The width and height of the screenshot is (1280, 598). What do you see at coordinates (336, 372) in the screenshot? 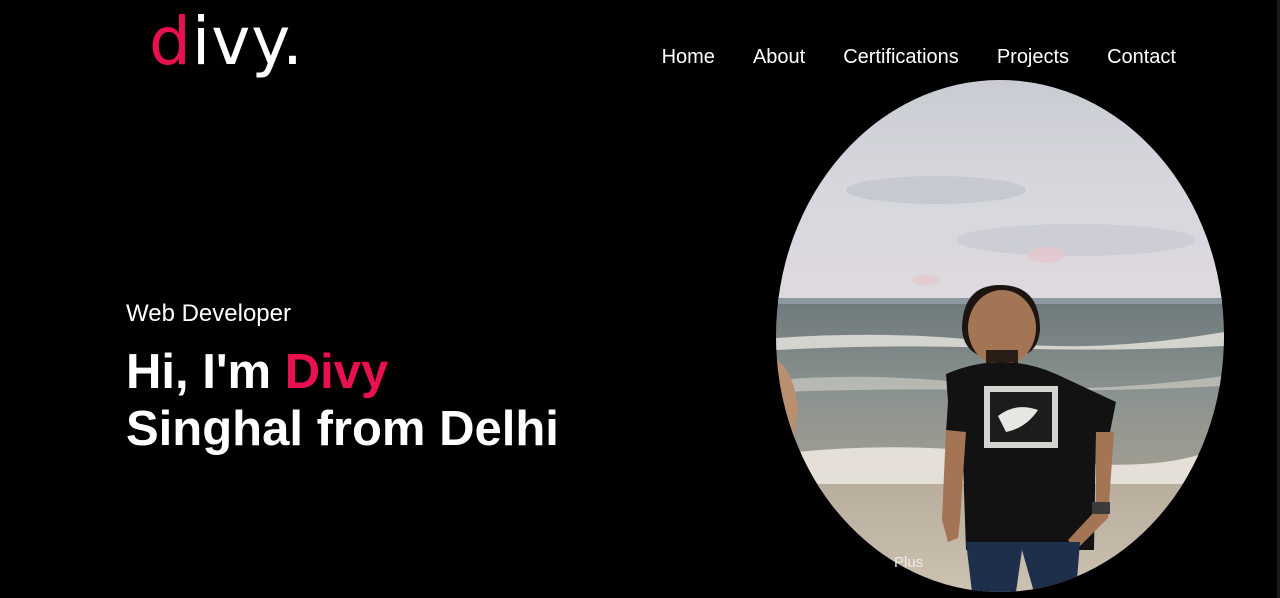
I see `hero-name-highlight: Divy` at bounding box center [336, 372].